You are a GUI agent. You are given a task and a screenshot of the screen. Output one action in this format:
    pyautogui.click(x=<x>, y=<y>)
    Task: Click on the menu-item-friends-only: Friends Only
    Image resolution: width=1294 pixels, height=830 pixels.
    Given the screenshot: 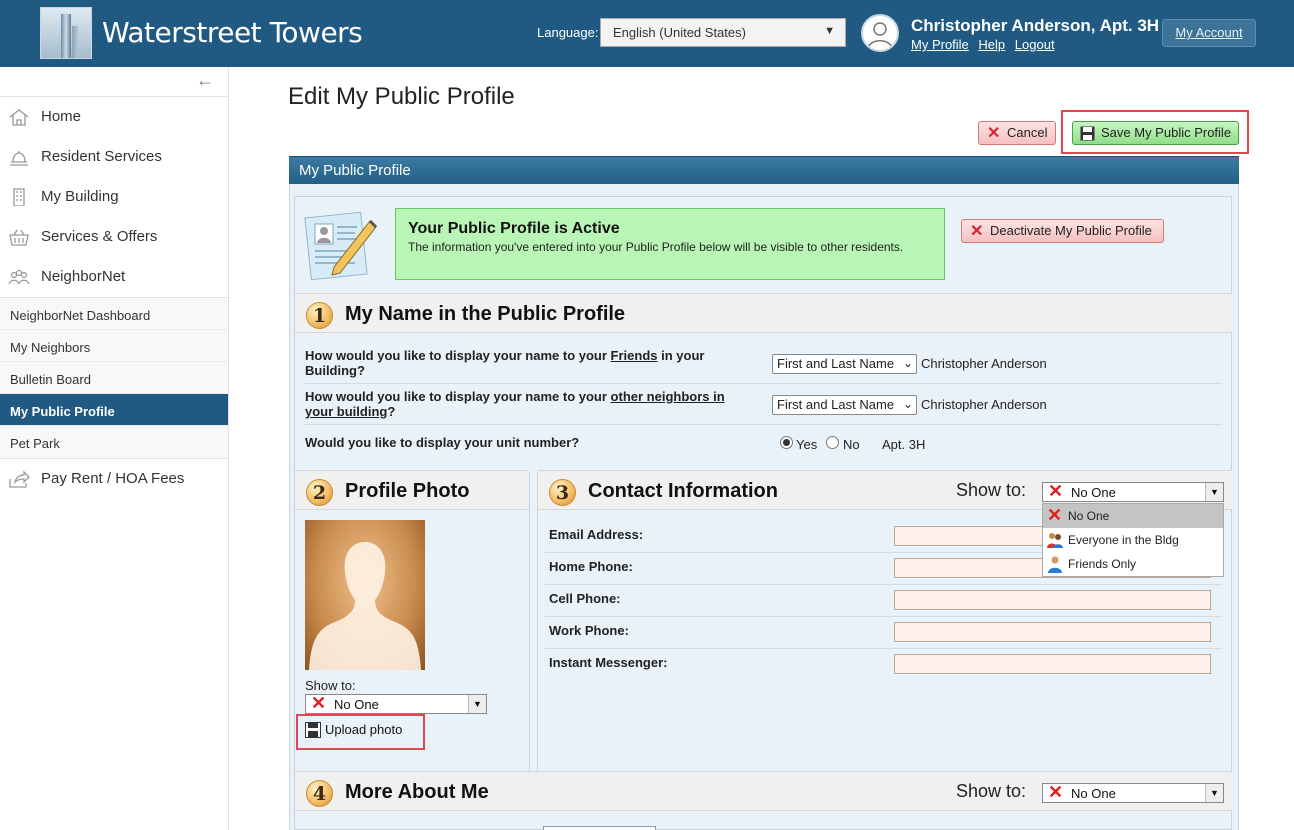 What is the action you would take?
    pyautogui.click(x=1133, y=564)
    